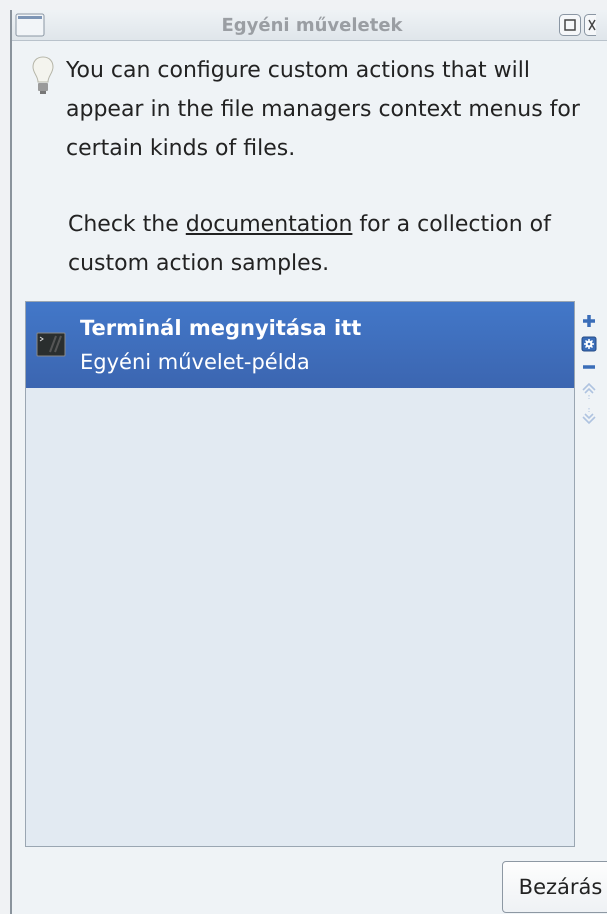 This screenshot has width=607, height=914. Describe the element at coordinates (51, 345) in the screenshot. I see `terminal-icon` at that location.